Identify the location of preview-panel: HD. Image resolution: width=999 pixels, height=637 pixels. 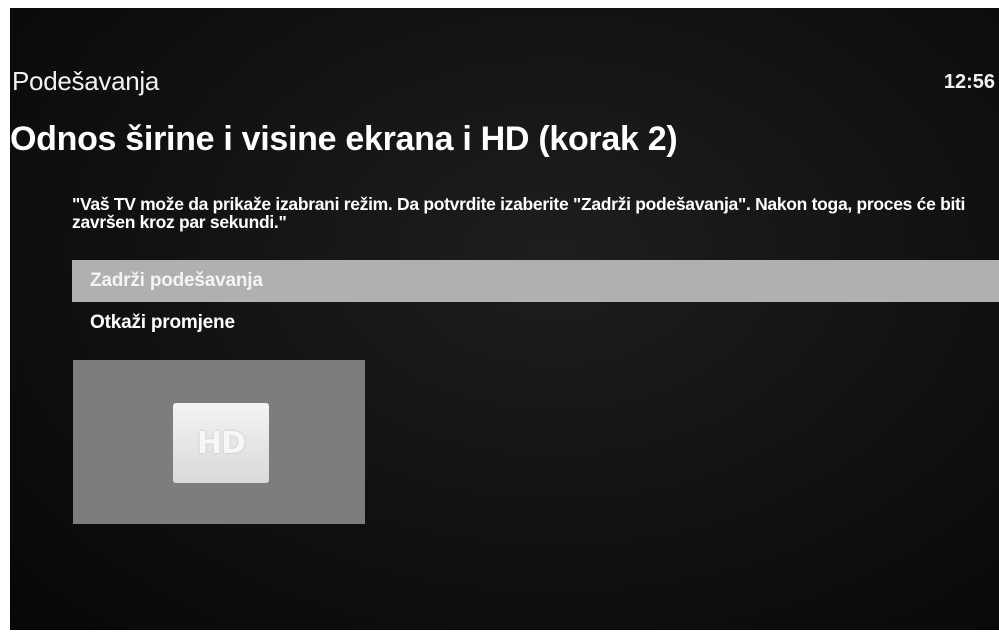
(219, 442).